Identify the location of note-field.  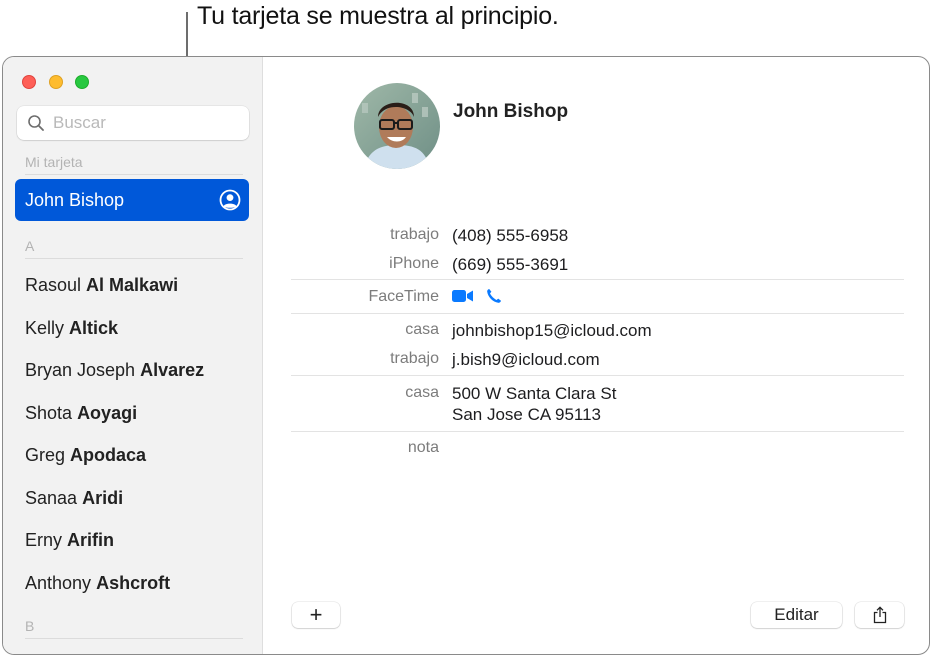
(652, 449).